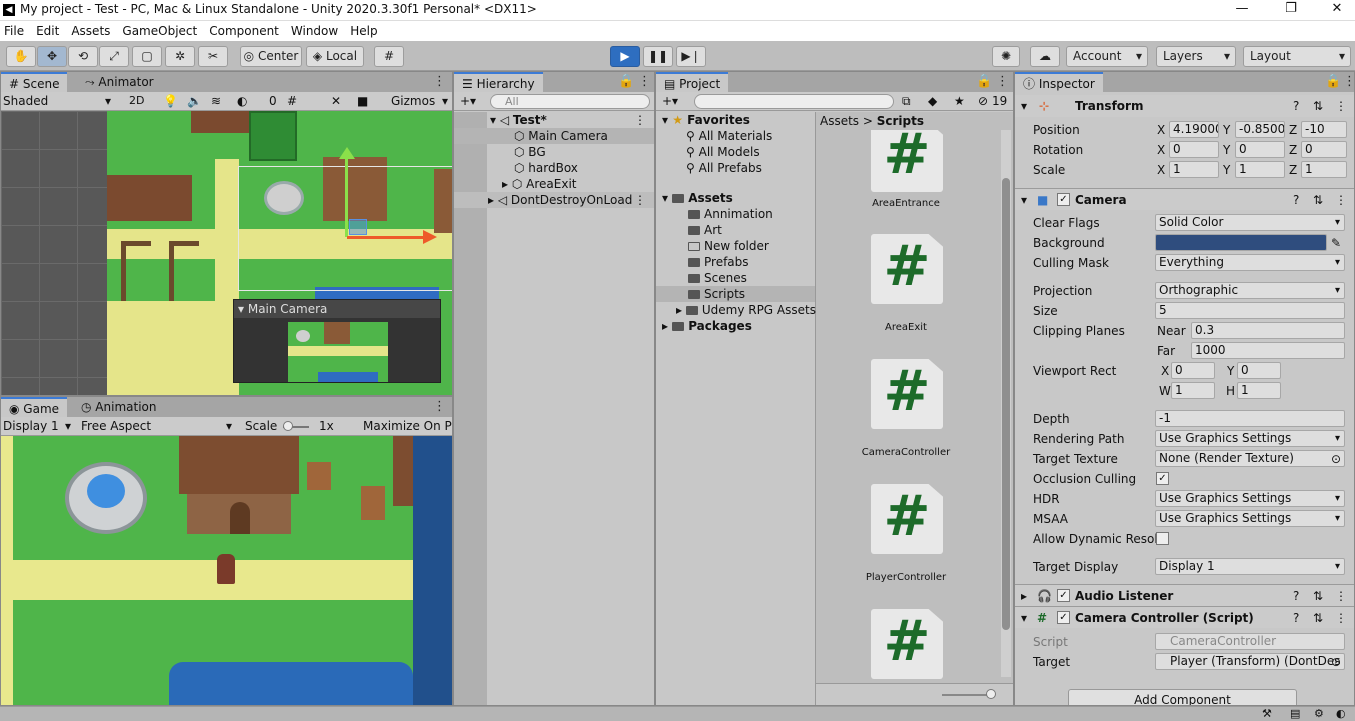 Image resolution: width=1355 pixels, height=721 pixels. I want to click on move-gizmo-y-arrow, so click(347, 153).